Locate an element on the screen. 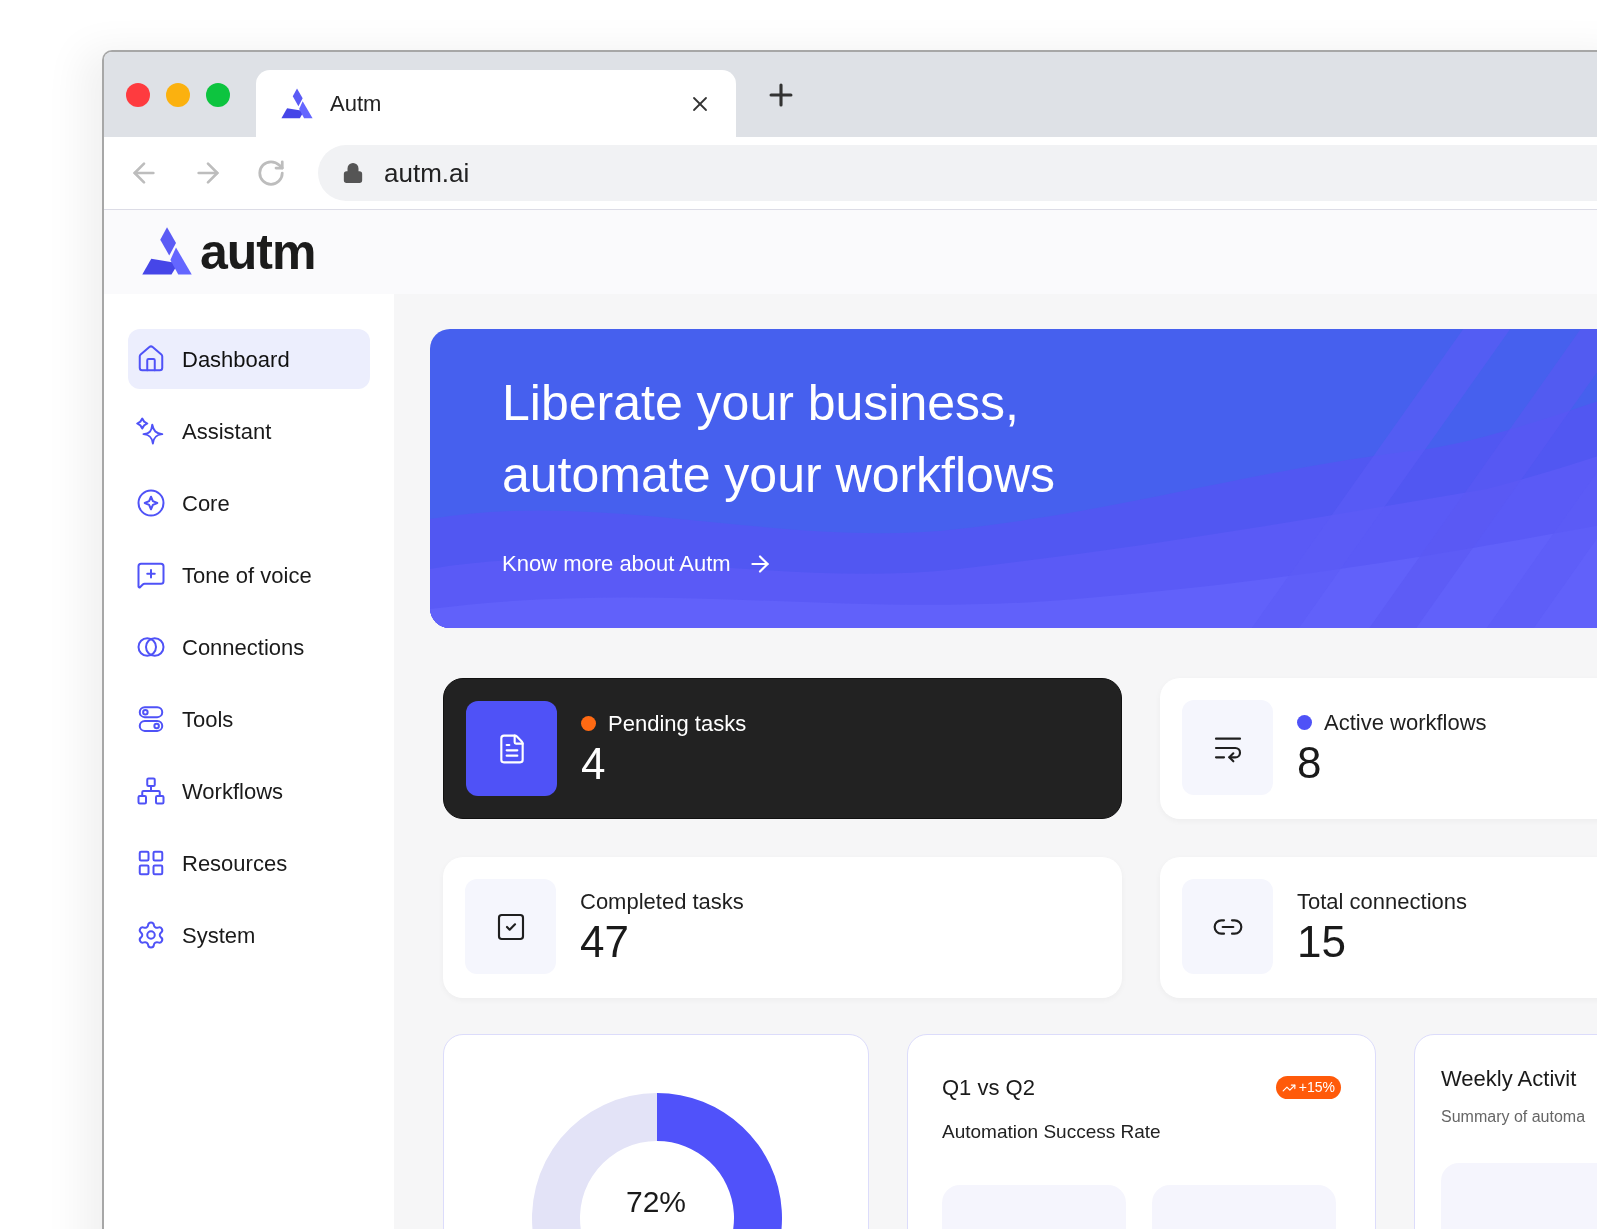  settings-icon is located at coordinates (151, 935).